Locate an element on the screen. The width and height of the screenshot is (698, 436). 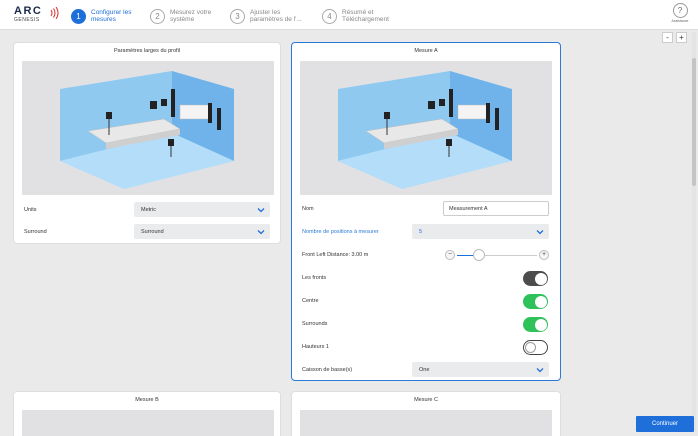
distance-slider: − + is located at coordinates (497, 255).